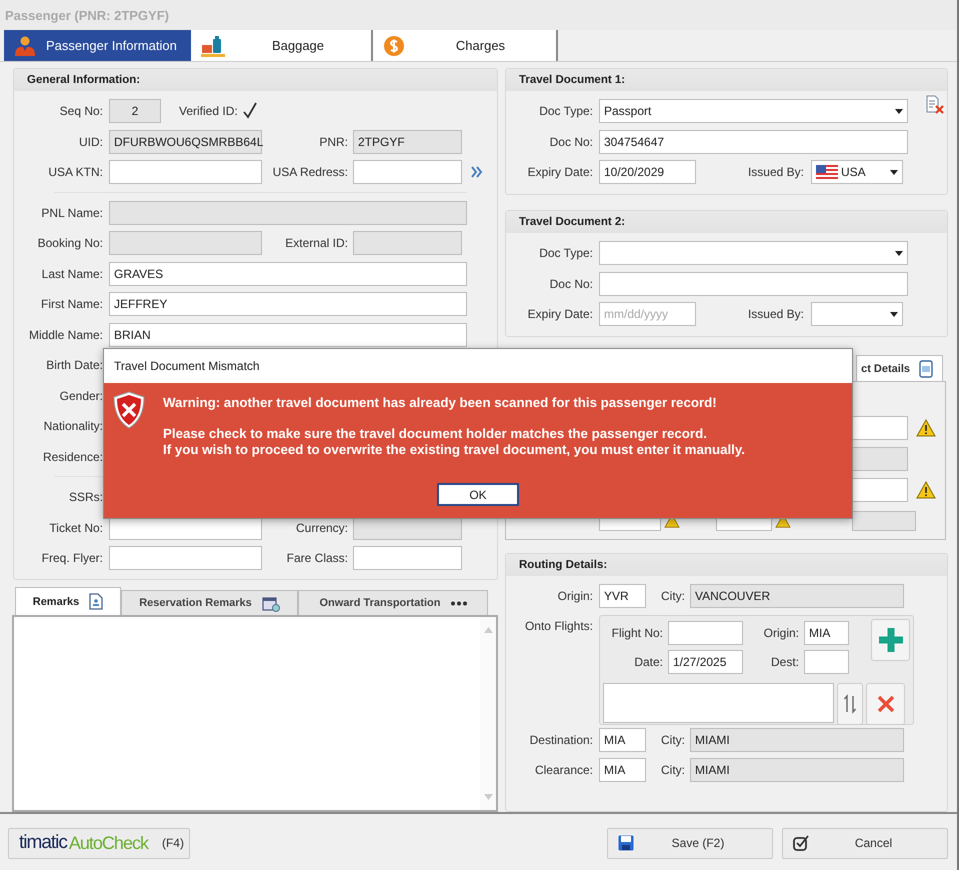  I want to click on tab: Remarks, so click(68, 601).